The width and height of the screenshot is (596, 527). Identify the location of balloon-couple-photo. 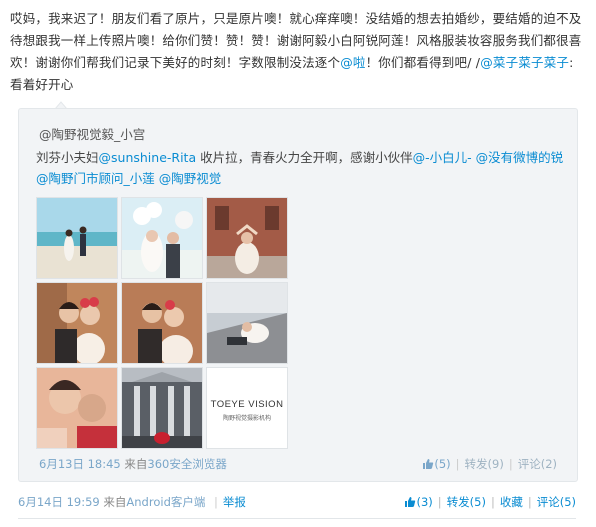
(162, 238).